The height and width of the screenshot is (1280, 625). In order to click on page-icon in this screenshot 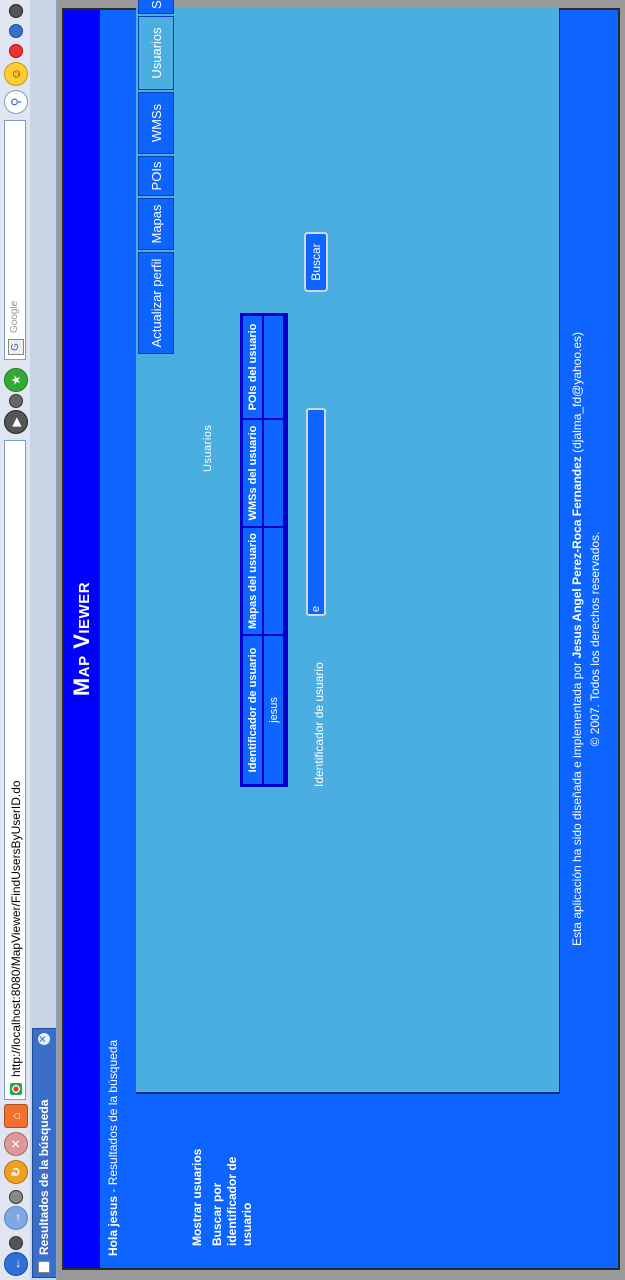, I will do `click(16, 1089)`.